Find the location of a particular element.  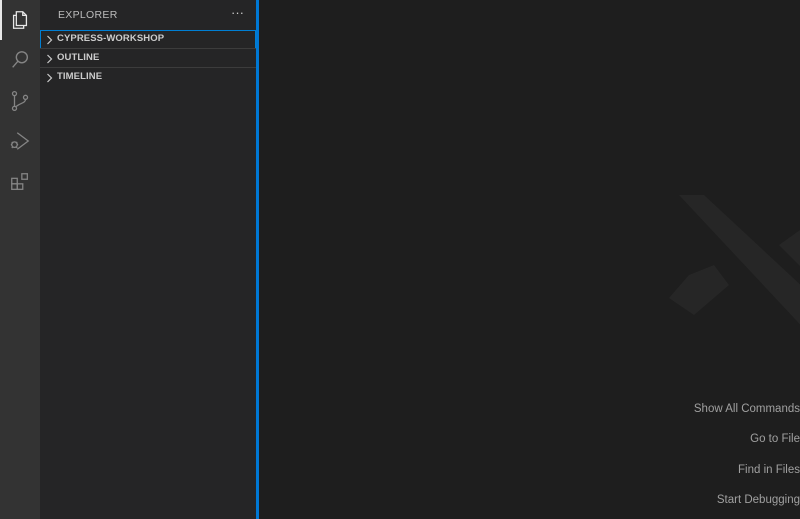

activity-bar is located at coordinates (20, 259).